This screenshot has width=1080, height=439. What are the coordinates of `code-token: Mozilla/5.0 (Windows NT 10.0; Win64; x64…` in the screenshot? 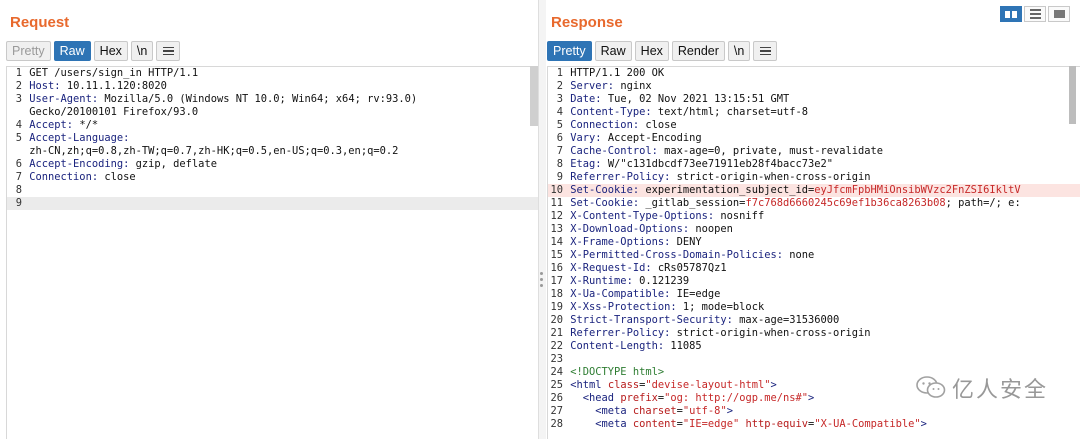 It's located at (261, 99).